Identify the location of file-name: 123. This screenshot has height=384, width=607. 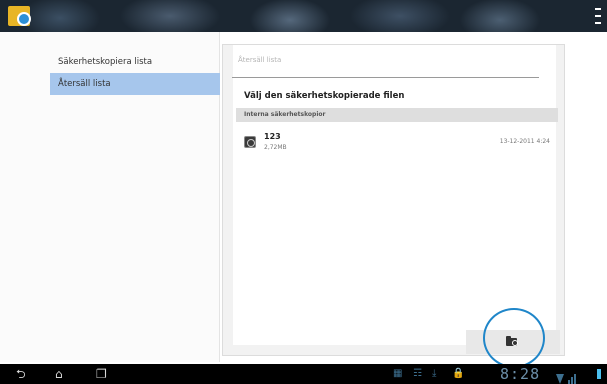
(272, 136).